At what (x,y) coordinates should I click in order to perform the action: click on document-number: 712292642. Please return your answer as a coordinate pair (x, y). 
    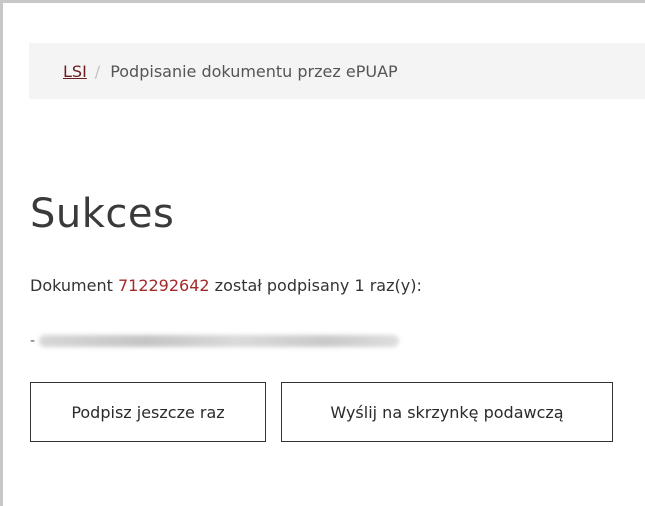
    Looking at the image, I should click on (163, 285).